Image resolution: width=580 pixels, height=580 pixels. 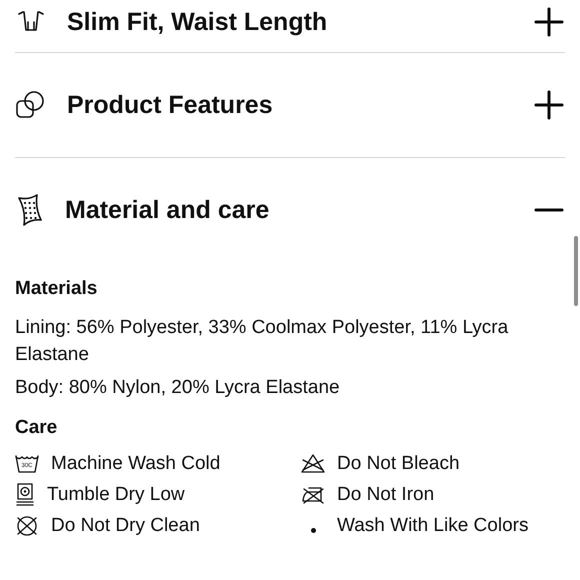 I want to click on care-instruction: Tumble Dry Low, so click(x=116, y=495).